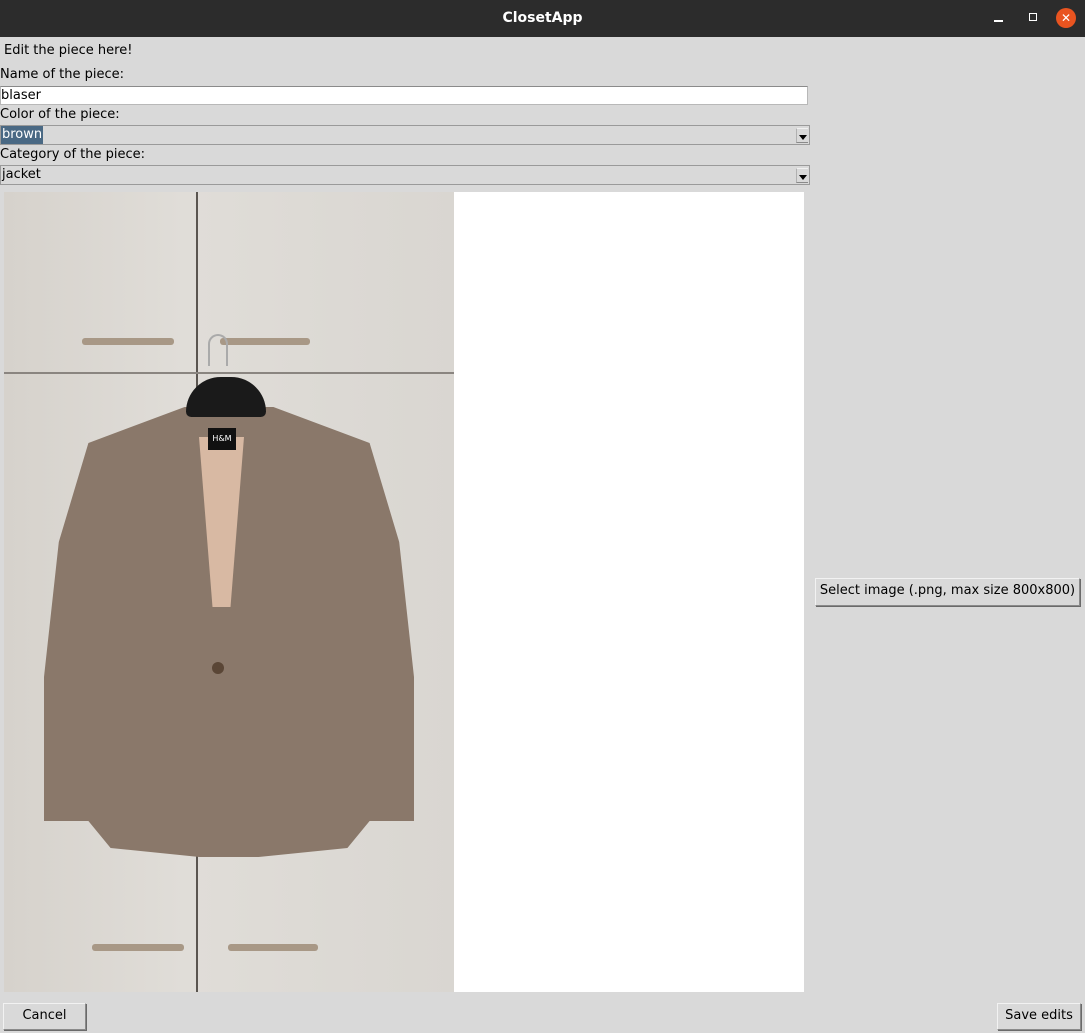  Describe the element at coordinates (222, 439) in the screenshot. I see `brand-tag: H&M` at that location.